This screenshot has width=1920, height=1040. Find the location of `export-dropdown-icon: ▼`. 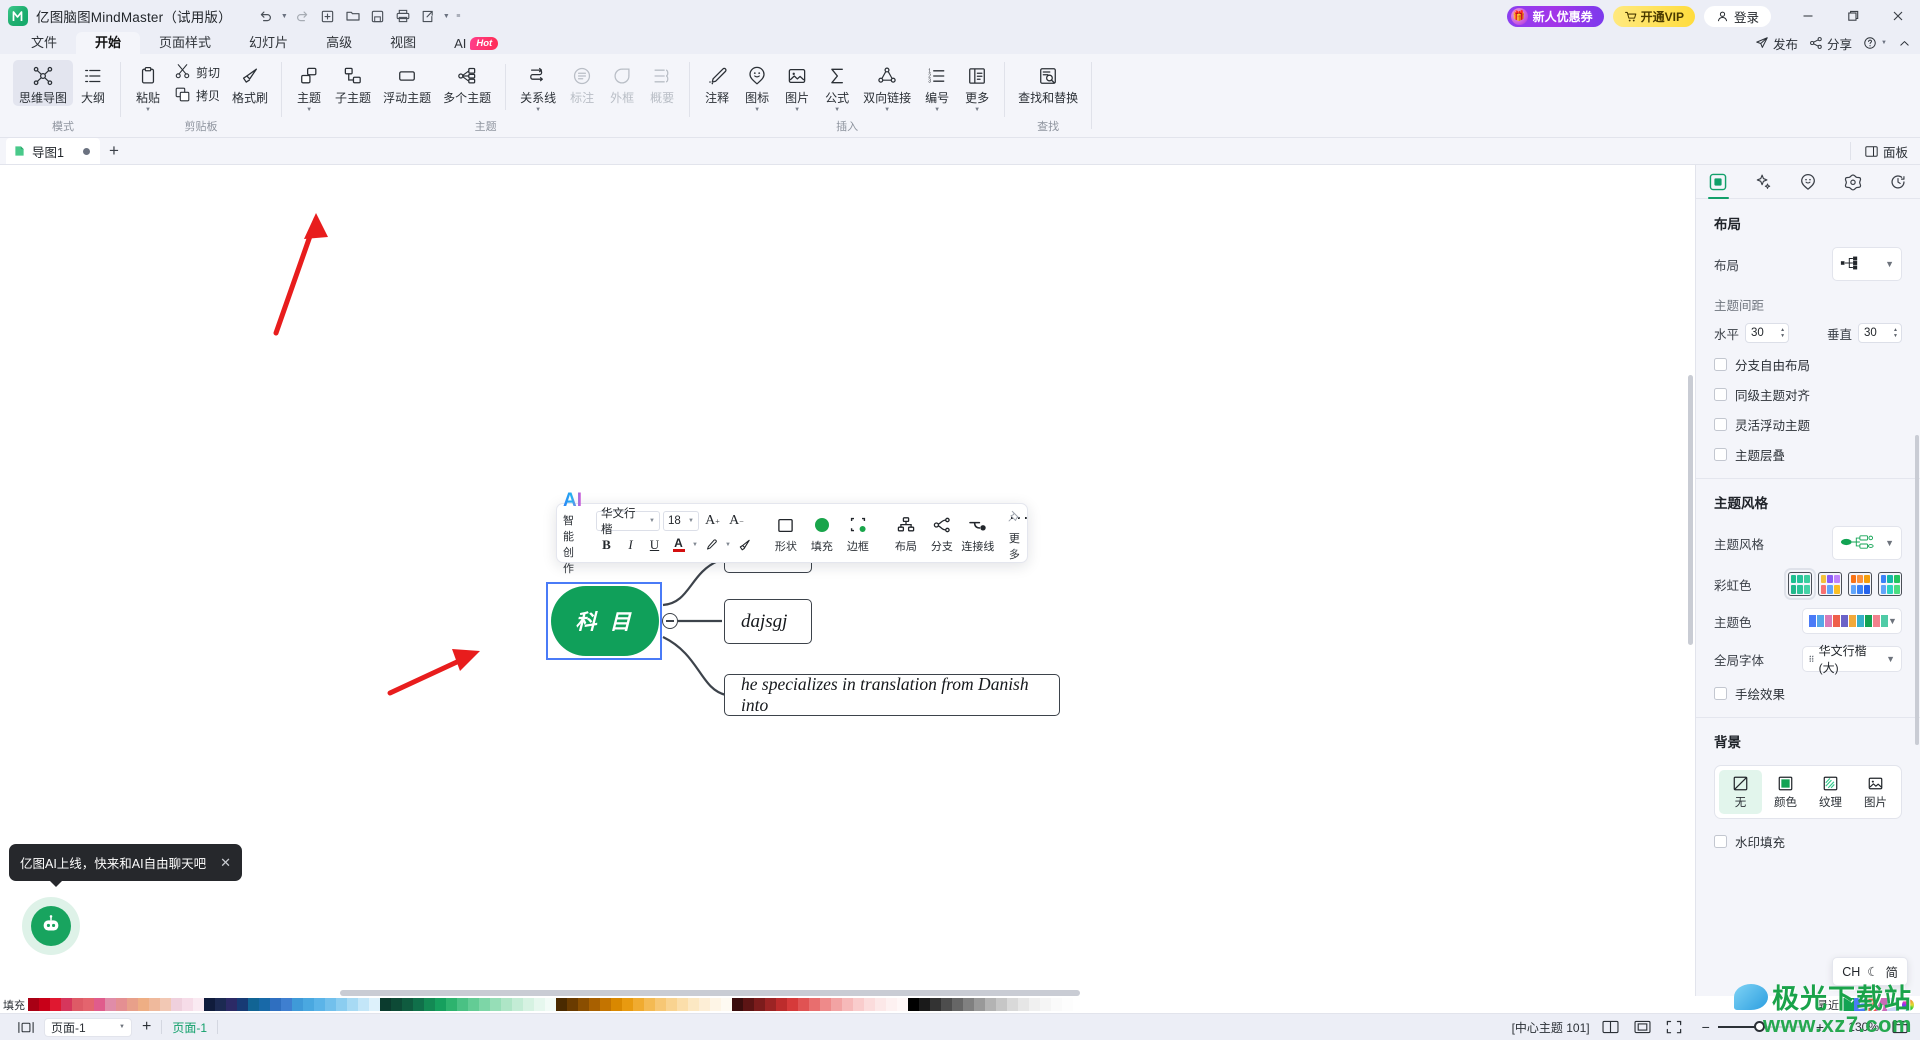

export-dropdown-icon: ▼ is located at coordinates (446, 16).